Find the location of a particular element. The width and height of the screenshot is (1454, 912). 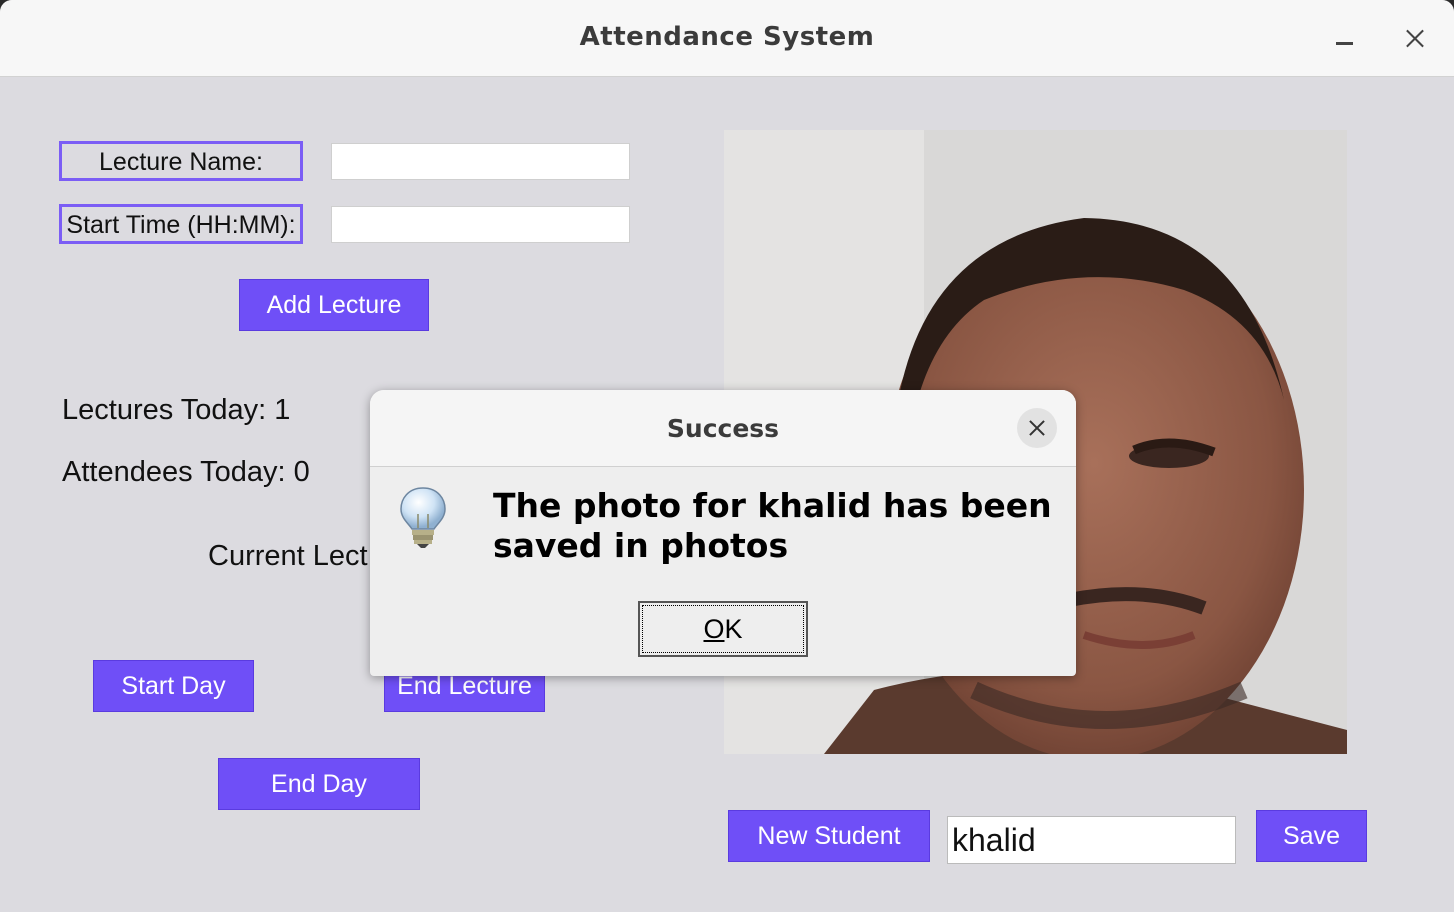

current-lecture-text: Current Lect is located at coordinates (288, 556).